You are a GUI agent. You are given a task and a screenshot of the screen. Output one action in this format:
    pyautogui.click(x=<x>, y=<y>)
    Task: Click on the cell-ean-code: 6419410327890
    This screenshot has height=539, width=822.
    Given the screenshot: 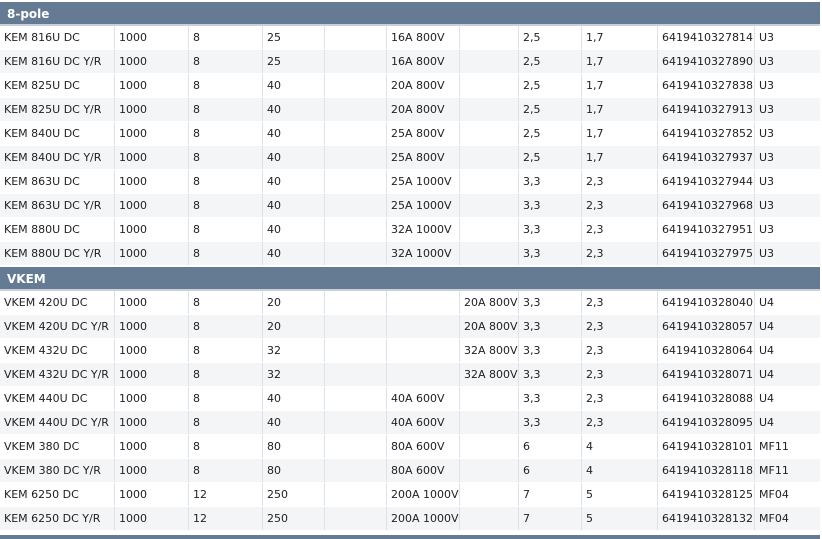 What is the action you would take?
    pyautogui.click(x=705, y=61)
    